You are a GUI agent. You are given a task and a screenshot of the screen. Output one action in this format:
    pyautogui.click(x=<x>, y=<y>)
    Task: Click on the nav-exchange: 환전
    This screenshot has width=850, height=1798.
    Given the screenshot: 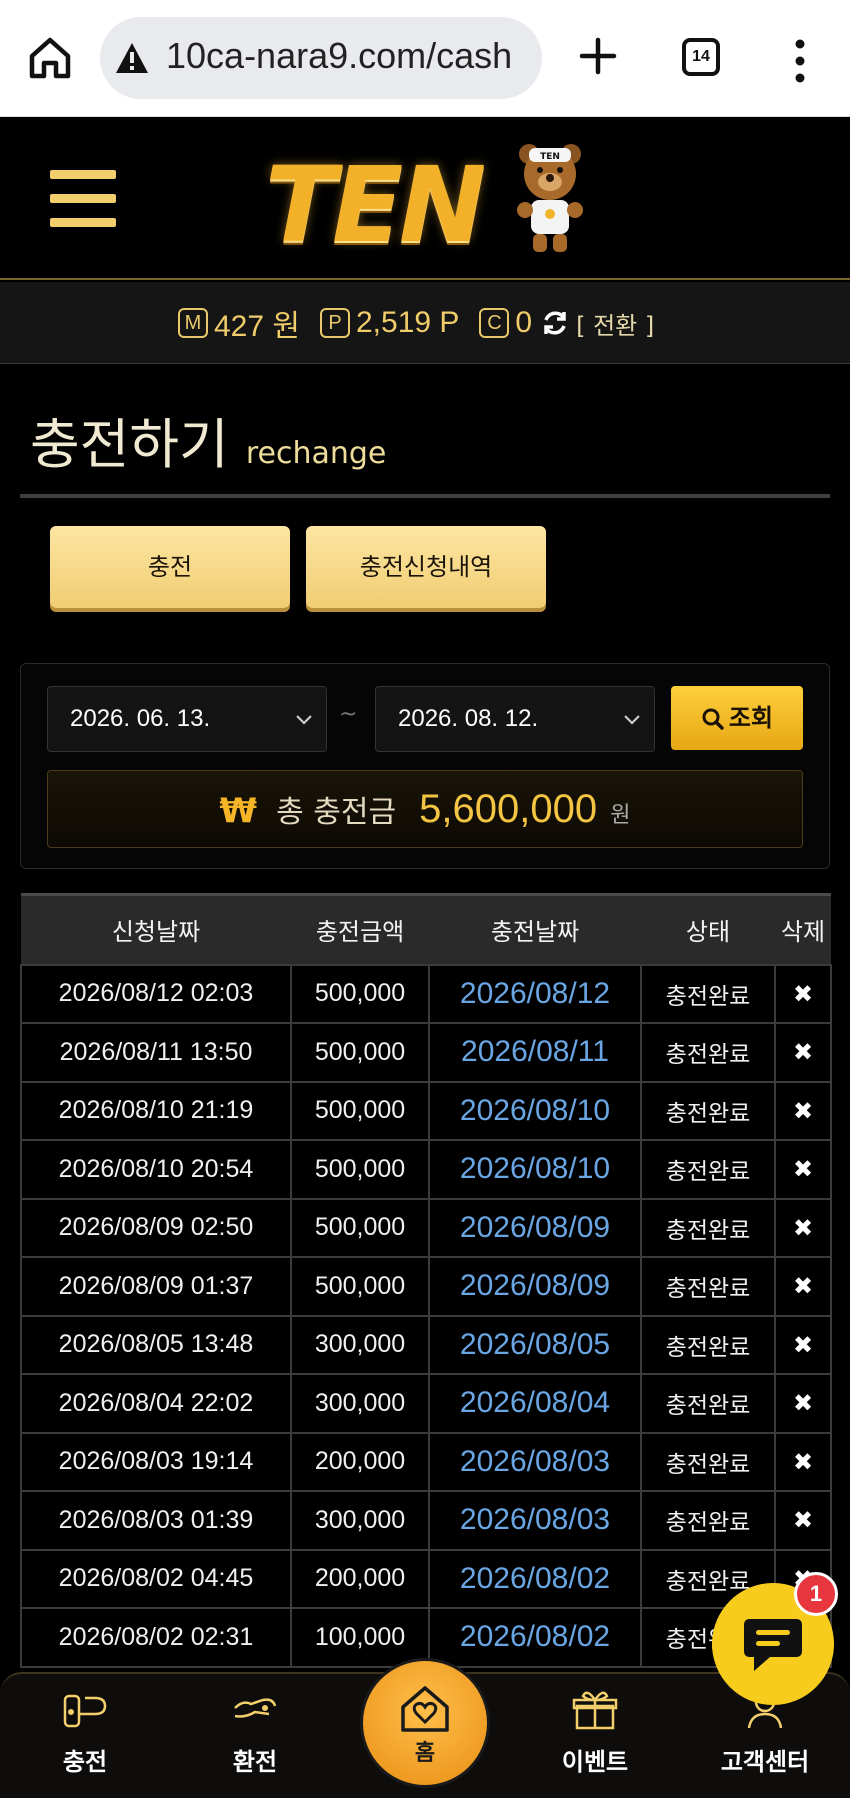 What is the action you would take?
    pyautogui.click(x=255, y=1739)
    